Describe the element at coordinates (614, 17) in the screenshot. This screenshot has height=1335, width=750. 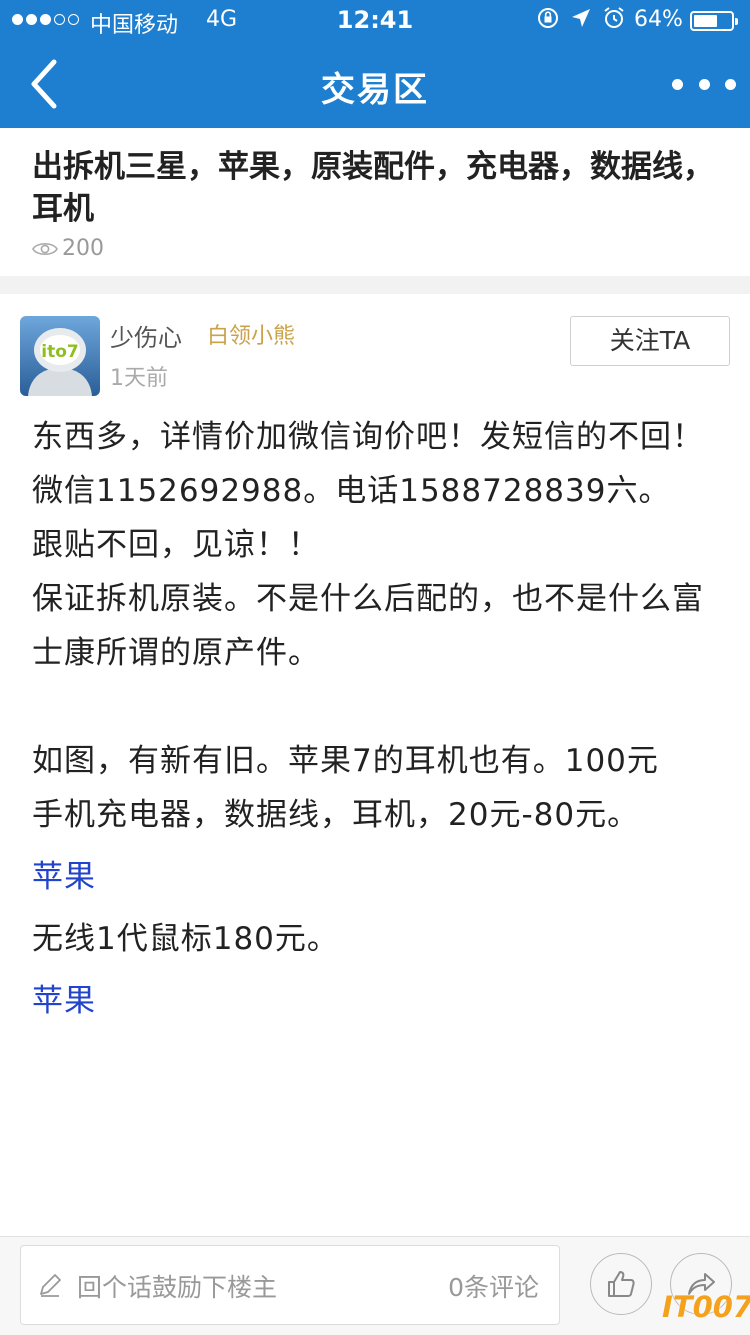
I see `alarm-icon` at that location.